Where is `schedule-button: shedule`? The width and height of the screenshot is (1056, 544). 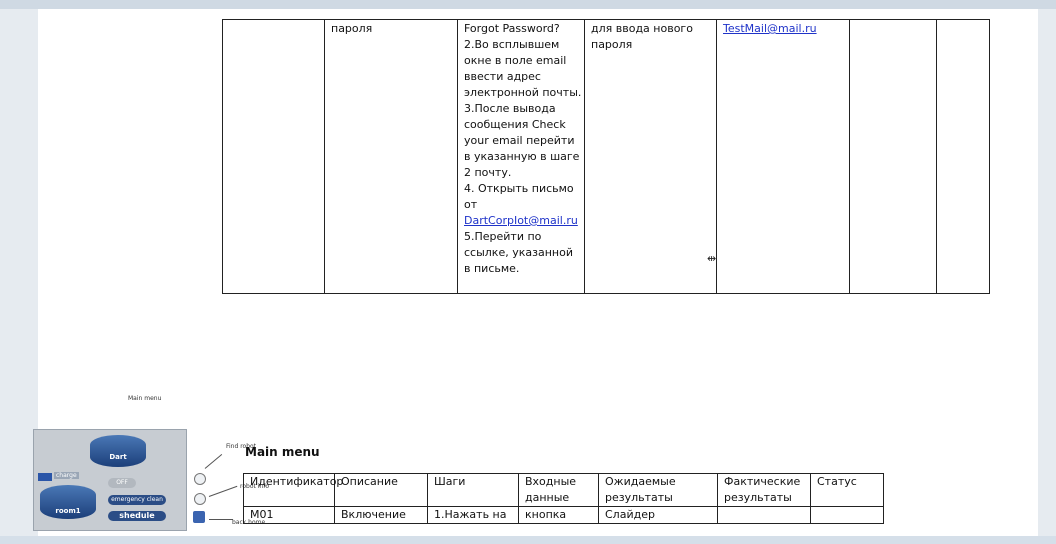 schedule-button: shedule is located at coordinates (137, 516).